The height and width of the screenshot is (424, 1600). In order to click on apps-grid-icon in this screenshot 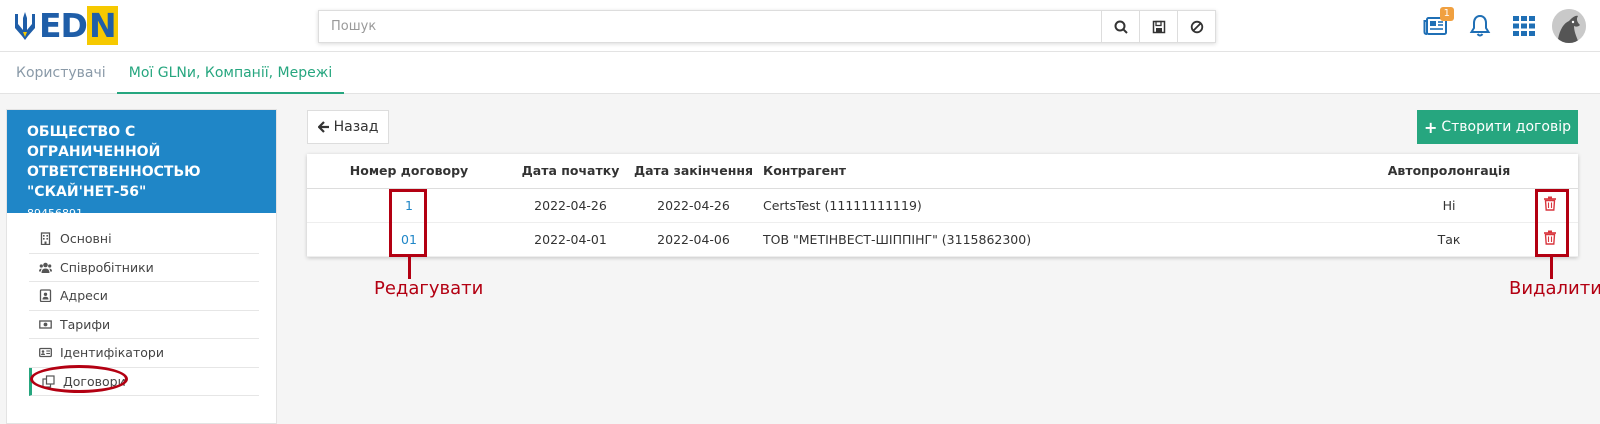, I will do `click(1524, 26)`.